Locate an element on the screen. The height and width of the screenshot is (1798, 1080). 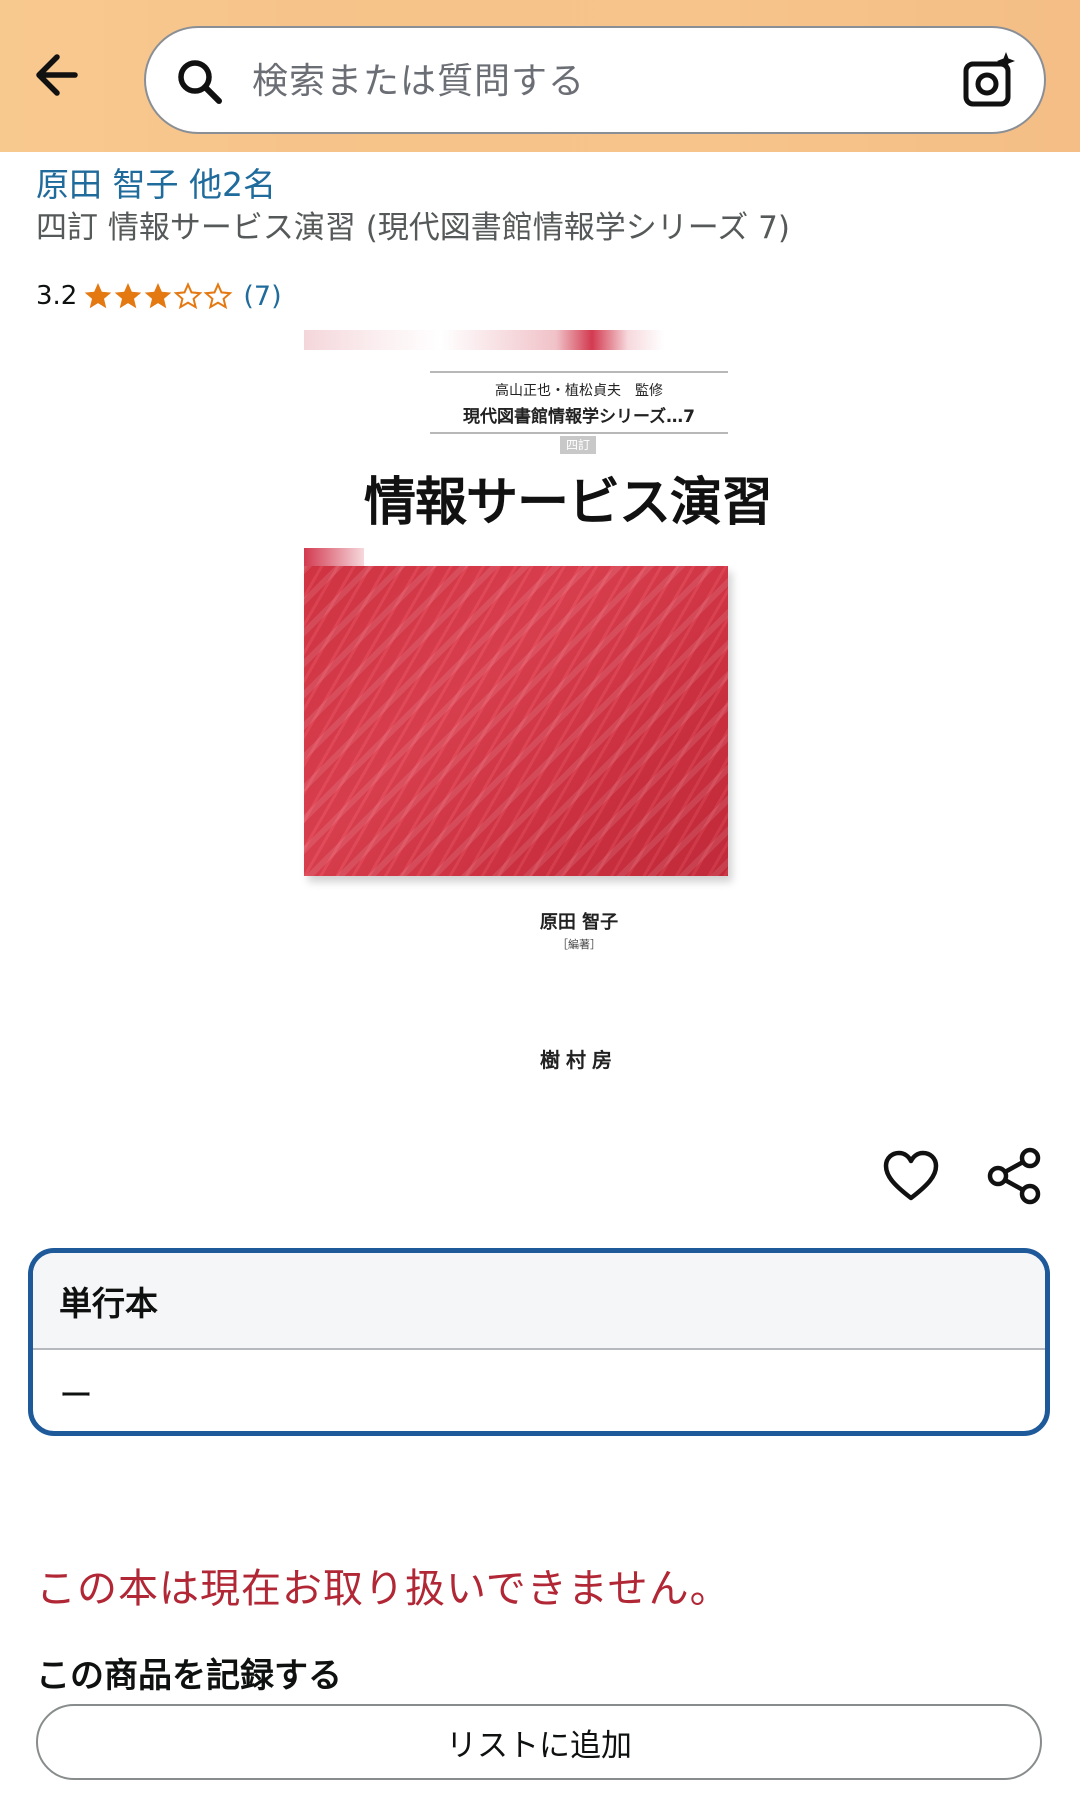
product-title: 四訂 情報サービス演習 (現代図書館情報学シリーズ 7) is located at coordinates (413, 228).